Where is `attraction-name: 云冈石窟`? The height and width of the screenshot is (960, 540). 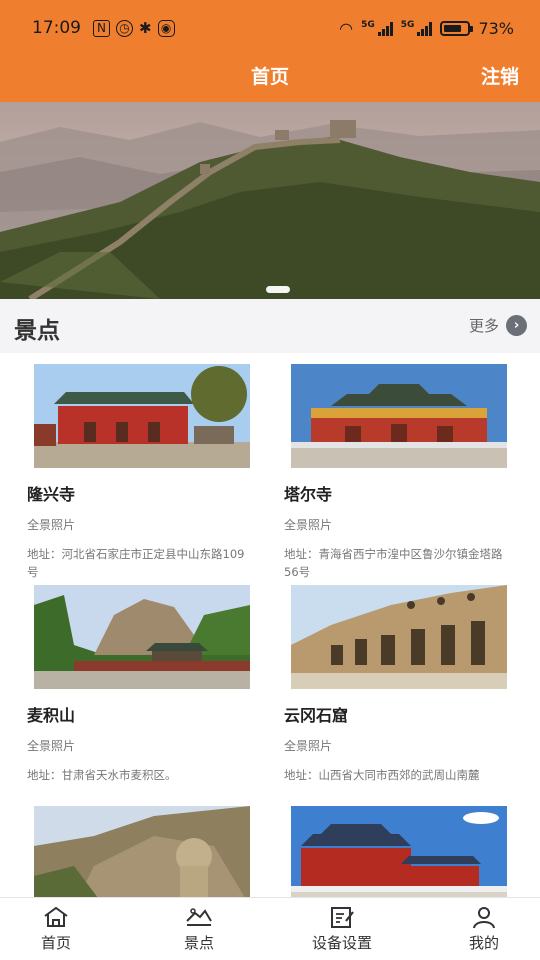 attraction-name: 云冈石窟 is located at coordinates (316, 715).